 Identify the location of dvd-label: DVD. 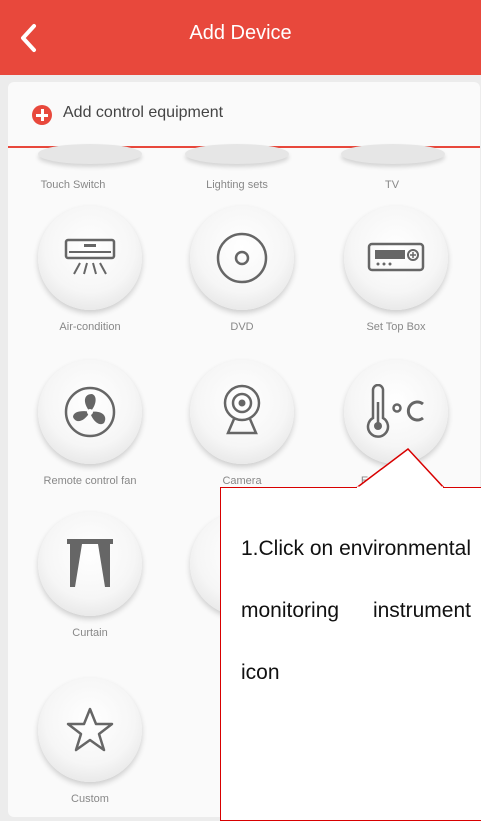
(242, 327).